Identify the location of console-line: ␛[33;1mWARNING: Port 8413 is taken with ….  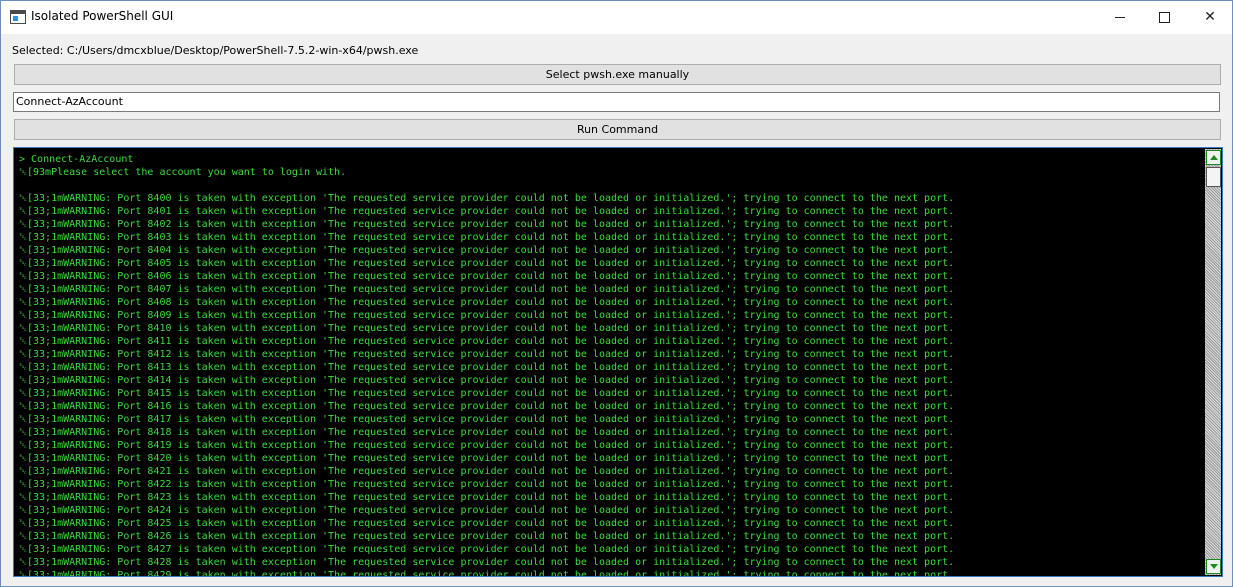
(487, 367).